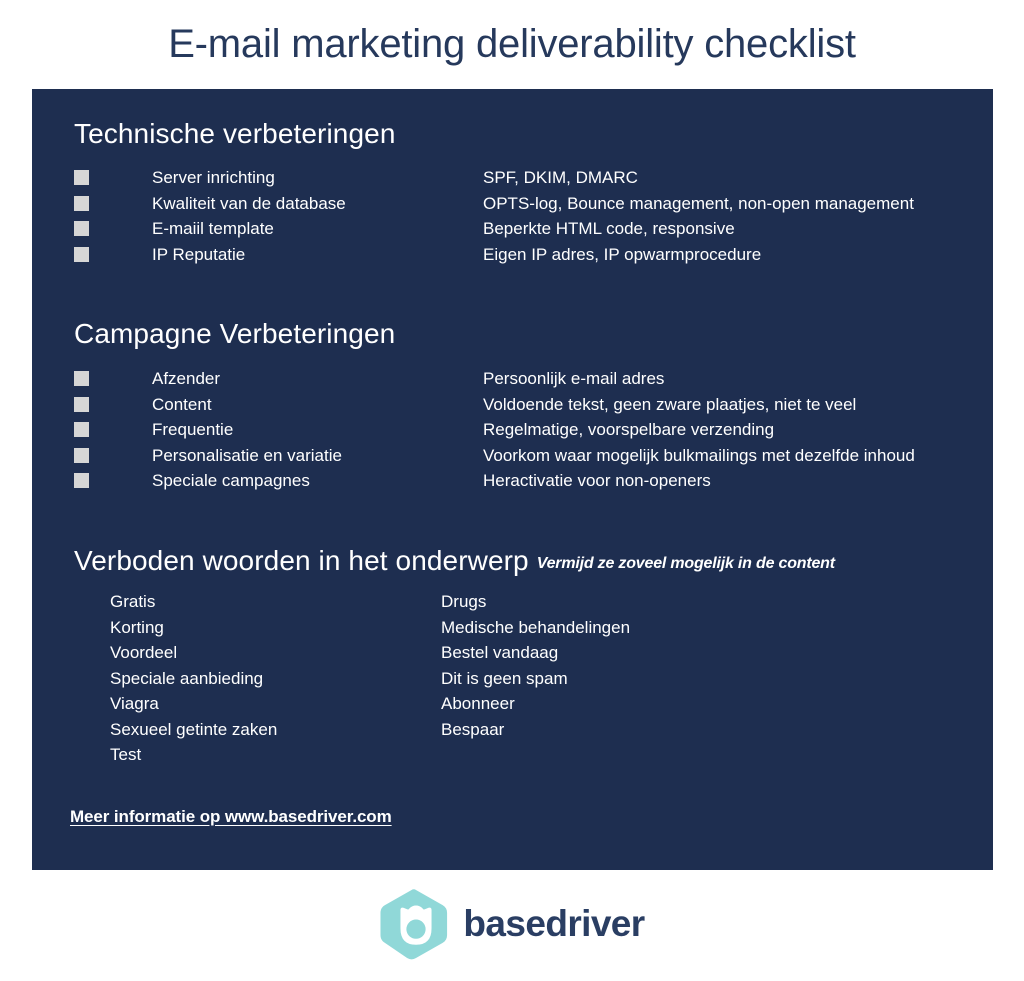 Image resolution: width=1024 pixels, height=981 pixels. Describe the element at coordinates (609, 228) in the screenshot. I see `checklist-item-detail: Beperkte HTML code, responsive` at that location.